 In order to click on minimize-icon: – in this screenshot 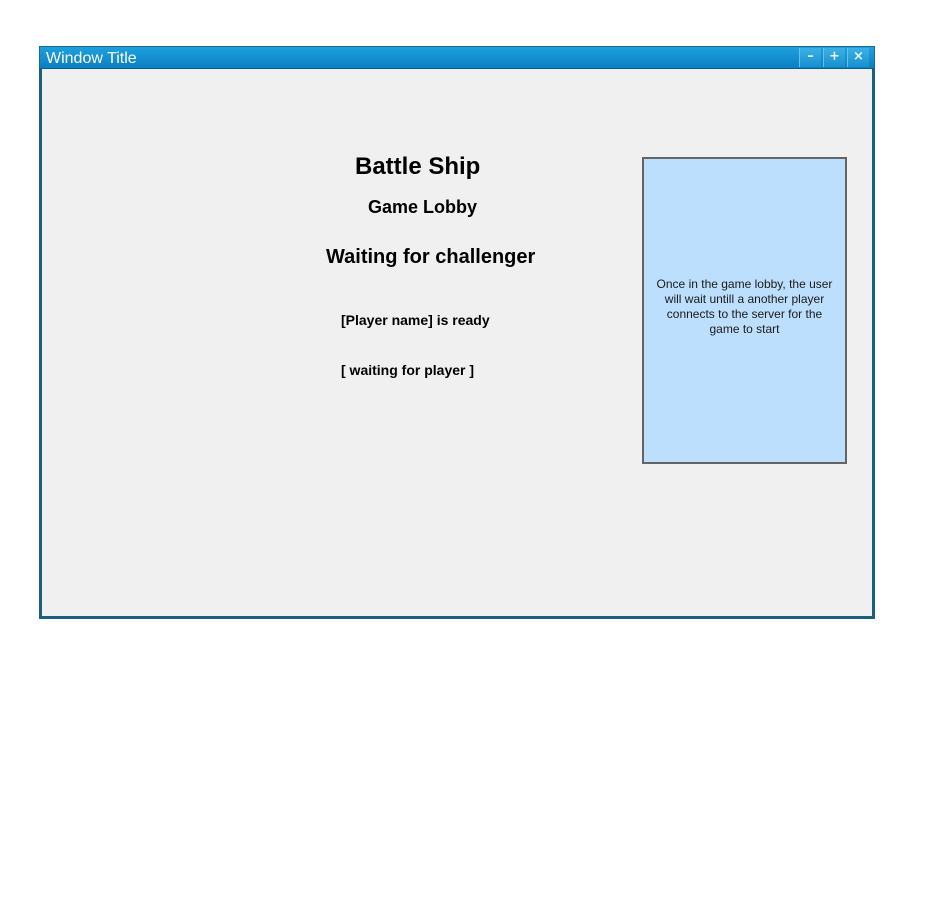, I will do `click(810, 56)`.